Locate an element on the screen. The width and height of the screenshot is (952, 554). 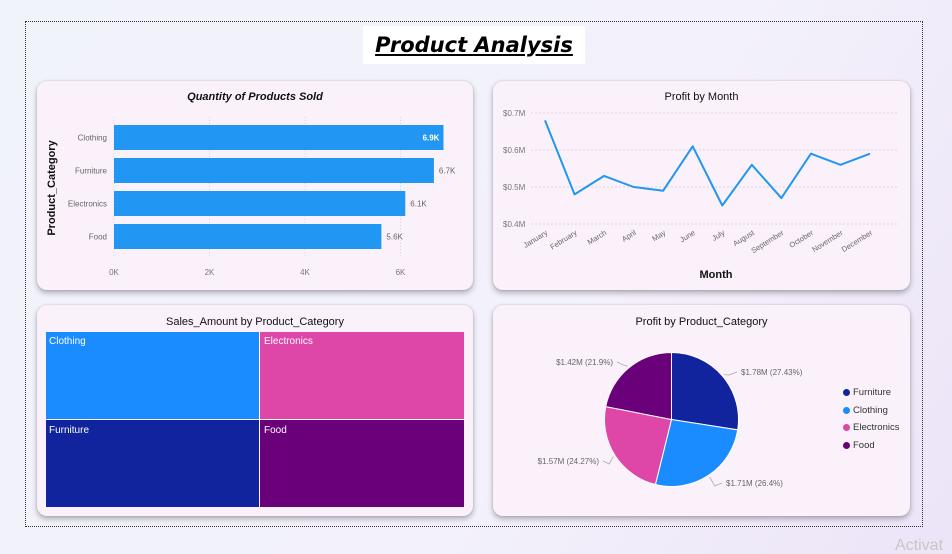
y-tick-label: $0.7M is located at coordinates (514, 113).